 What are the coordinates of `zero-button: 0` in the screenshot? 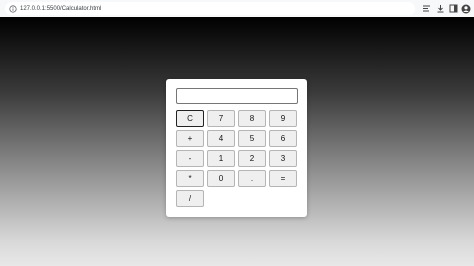 It's located at (221, 178).